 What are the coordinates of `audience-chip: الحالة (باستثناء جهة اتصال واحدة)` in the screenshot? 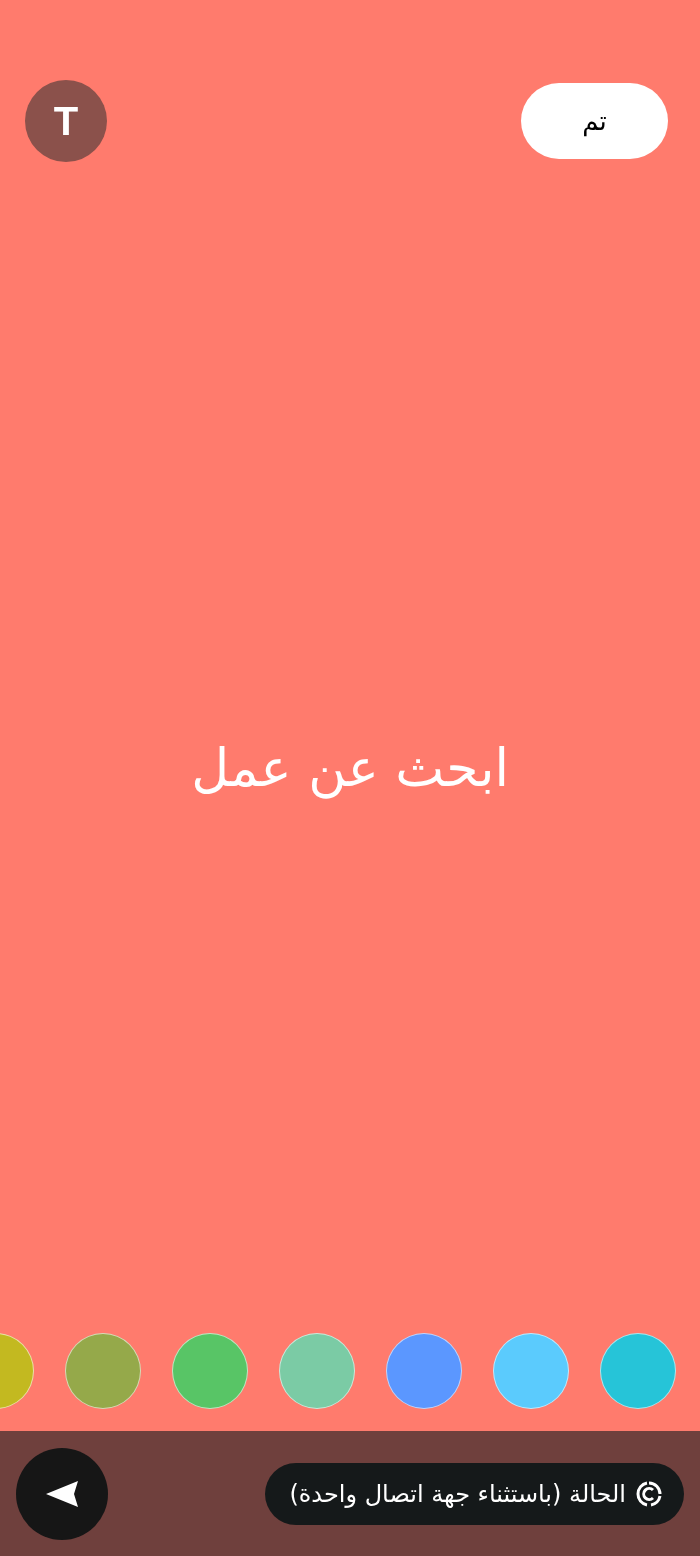 It's located at (474, 1493).